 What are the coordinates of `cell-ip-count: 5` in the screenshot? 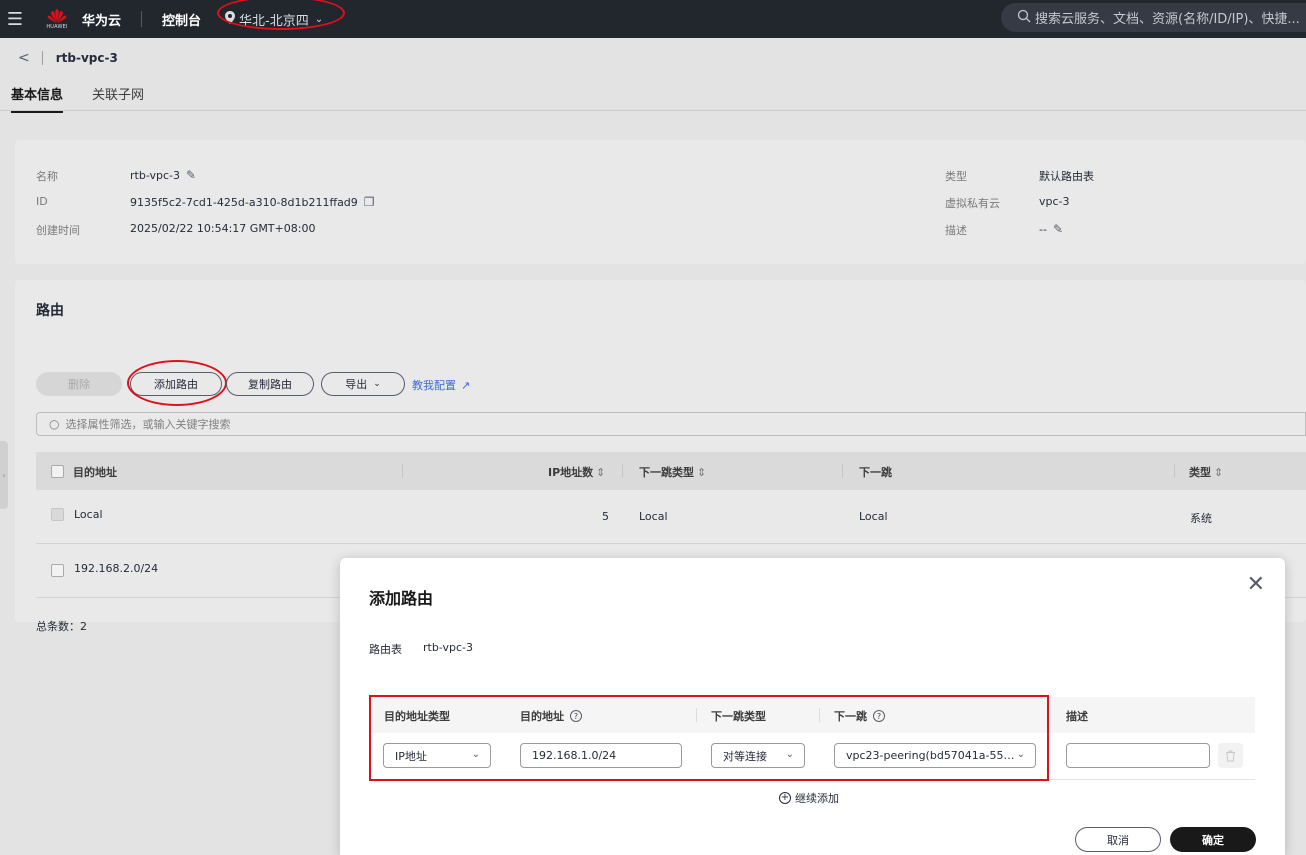 It's located at (605, 516).